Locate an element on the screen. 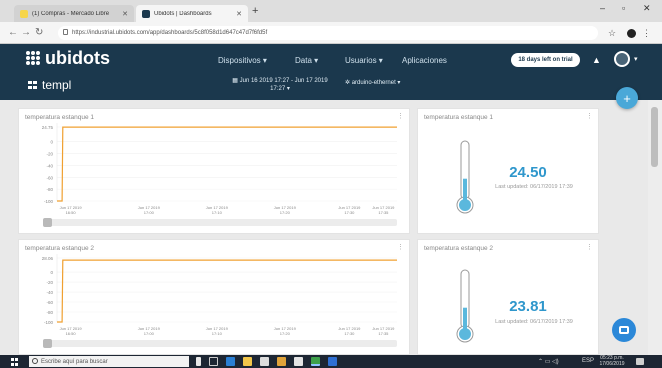 This screenshot has width=662, height=368. y-tick-label: 24.75 is located at coordinates (48, 127).